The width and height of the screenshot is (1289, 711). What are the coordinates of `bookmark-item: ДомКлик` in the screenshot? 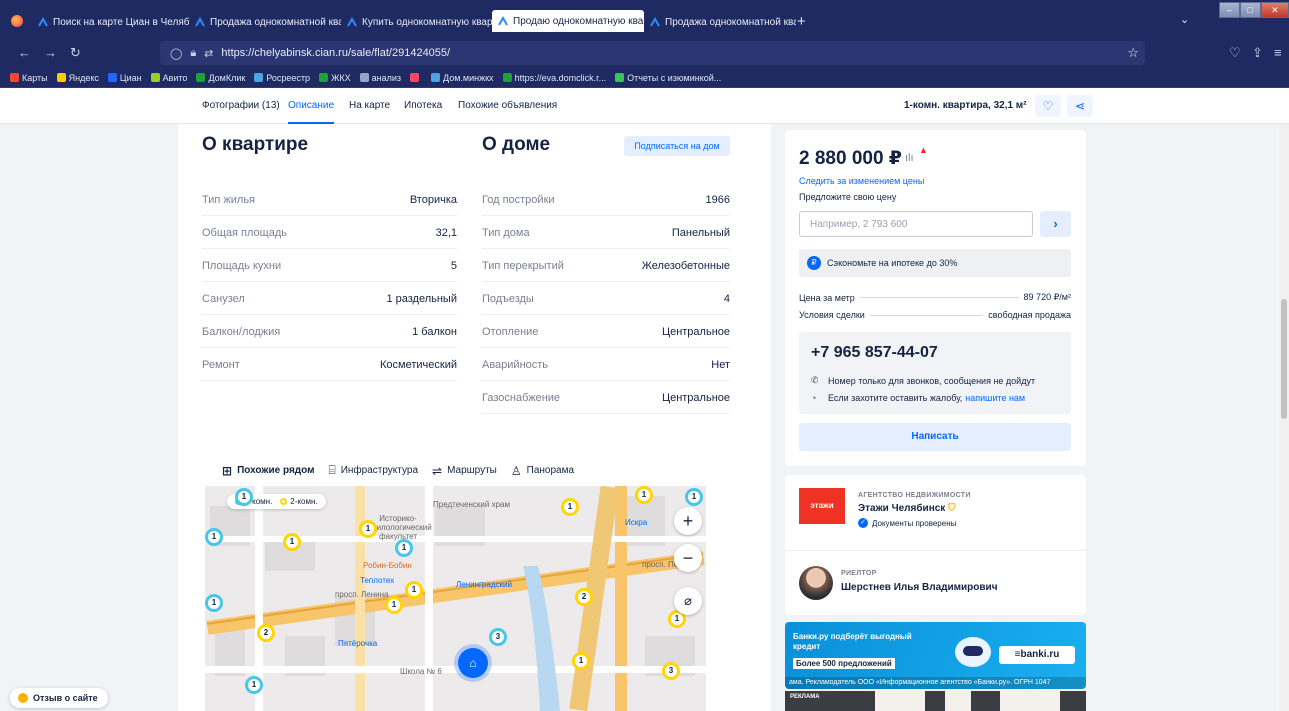 It's located at (220, 78).